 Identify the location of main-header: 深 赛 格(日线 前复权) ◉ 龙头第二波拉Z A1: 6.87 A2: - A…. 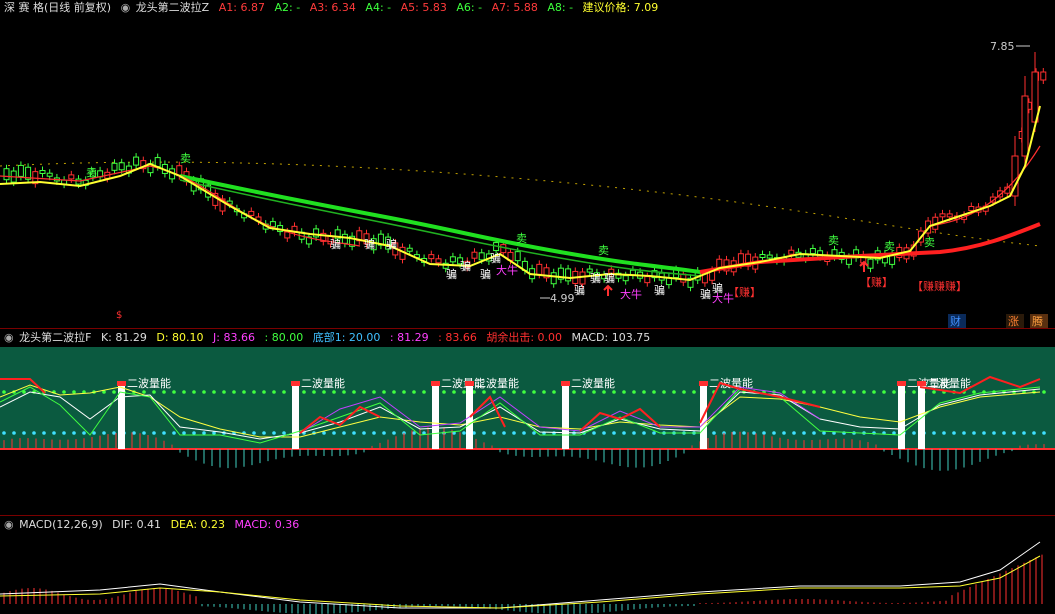
(527, 8).